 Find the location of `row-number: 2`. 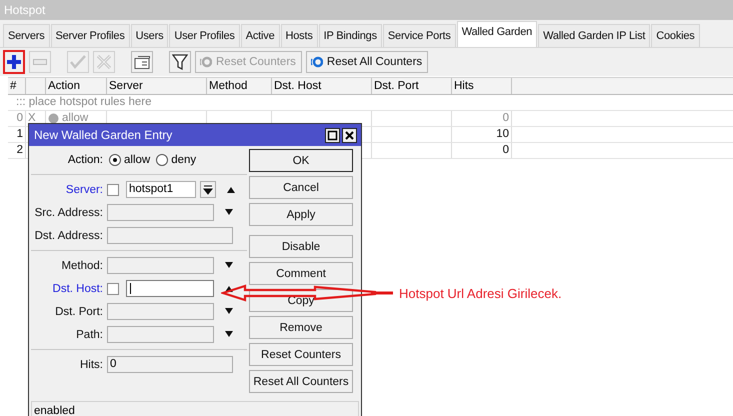

row-number: 2 is located at coordinates (17, 150).